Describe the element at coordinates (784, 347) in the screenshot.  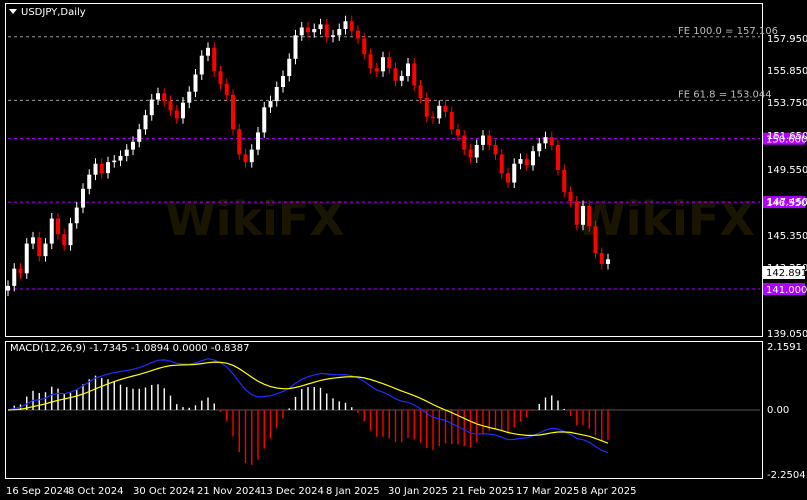
I see `macd-axis-label: 2.1591` at that location.